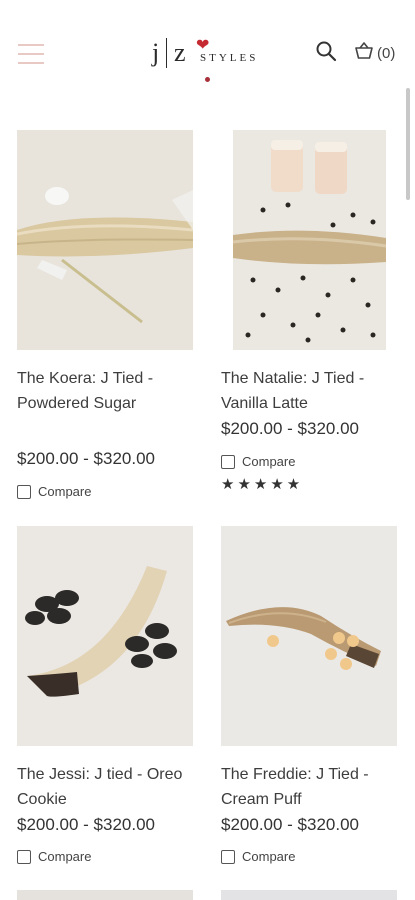 Image resolution: width=415 pixels, height=900 pixels. I want to click on site-header: j z ❤ STYLES (0), so click(207, 47).